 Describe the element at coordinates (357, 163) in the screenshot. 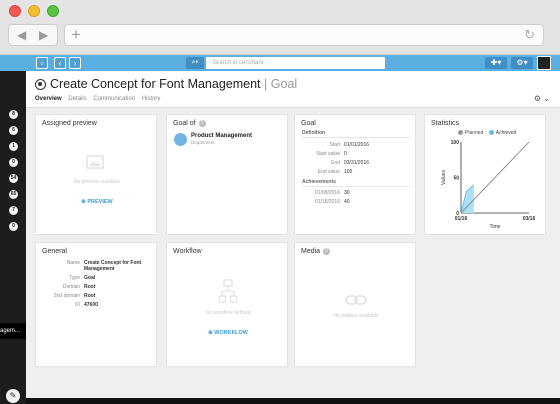

I see `field-value: 03/31/2016` at that location.